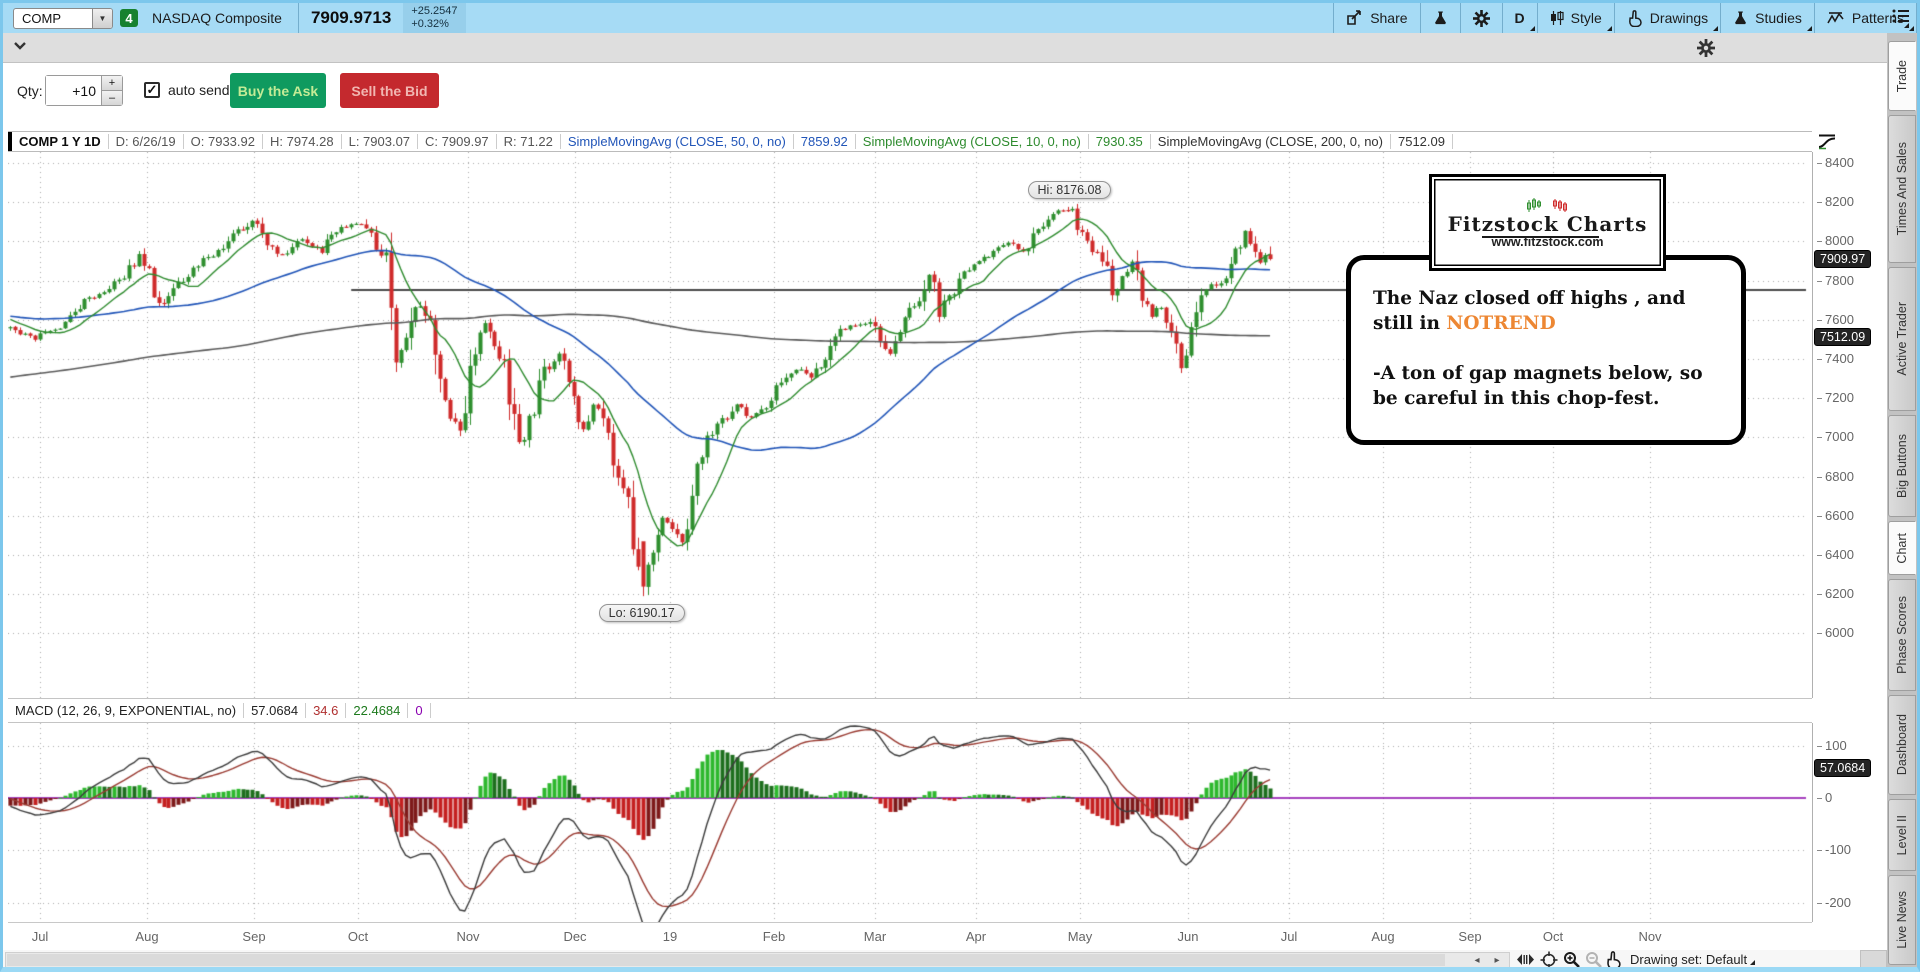  Describe the element at coordinates (1613, 960) in the screenshot. I see `hand-tool-icon` at that location.